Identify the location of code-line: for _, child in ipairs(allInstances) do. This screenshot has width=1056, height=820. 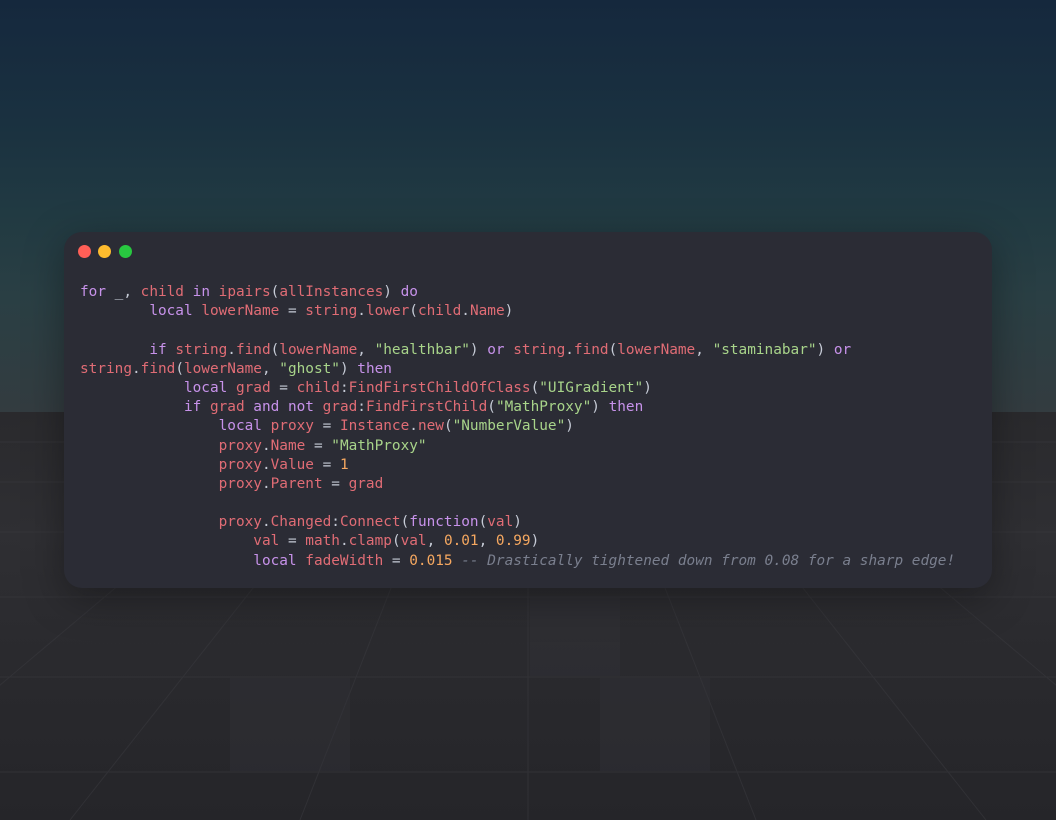
(517, 292).